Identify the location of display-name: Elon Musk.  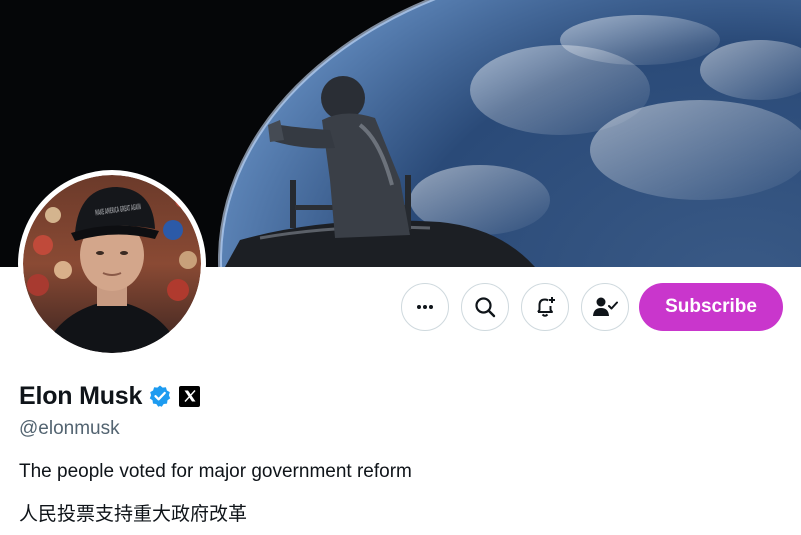
(81, 395).